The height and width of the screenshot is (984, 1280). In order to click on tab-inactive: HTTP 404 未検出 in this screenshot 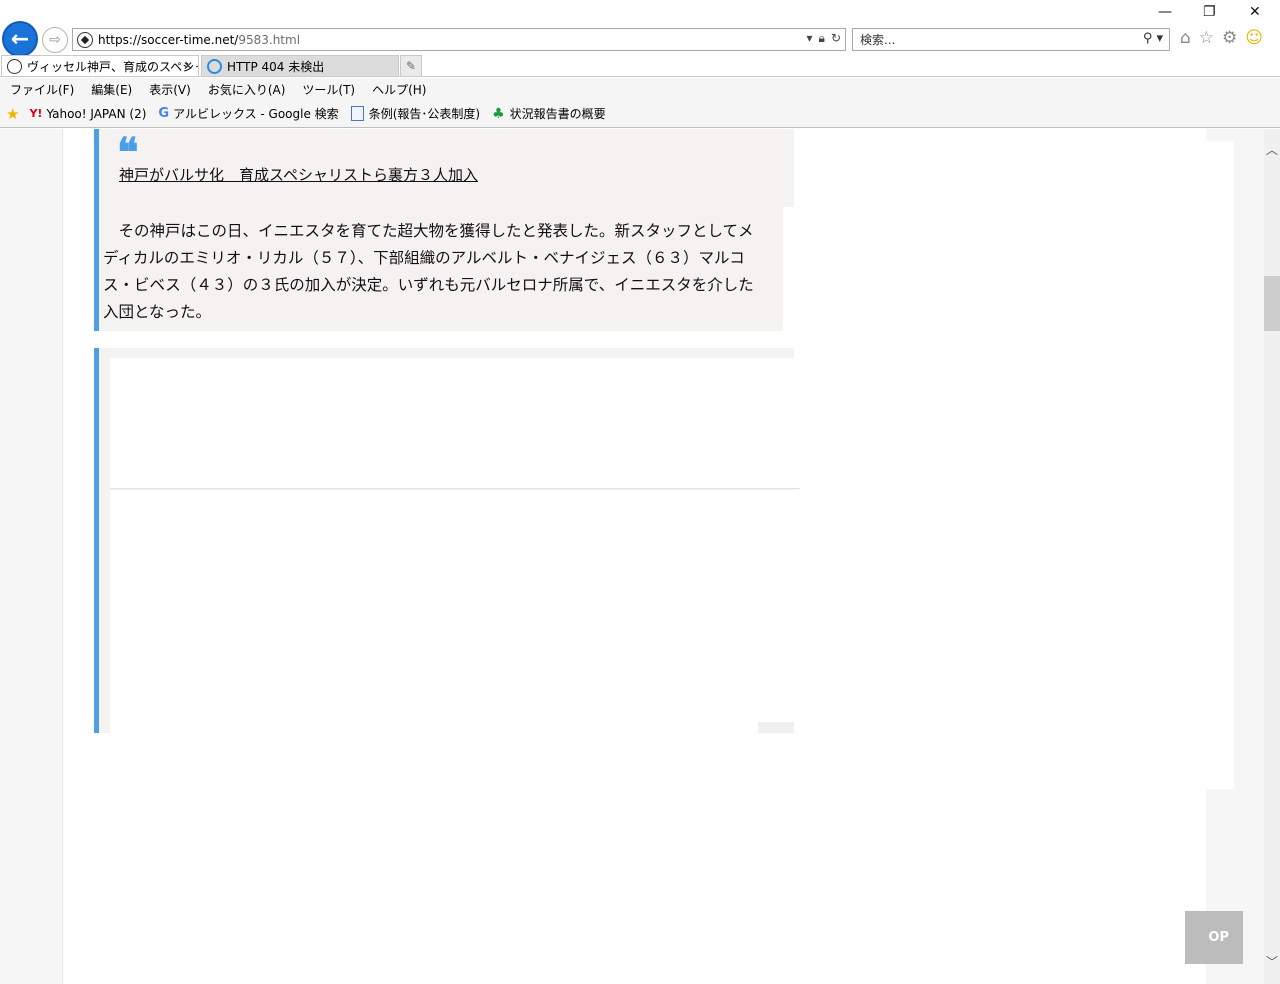, I will do `click(300, 66)`.